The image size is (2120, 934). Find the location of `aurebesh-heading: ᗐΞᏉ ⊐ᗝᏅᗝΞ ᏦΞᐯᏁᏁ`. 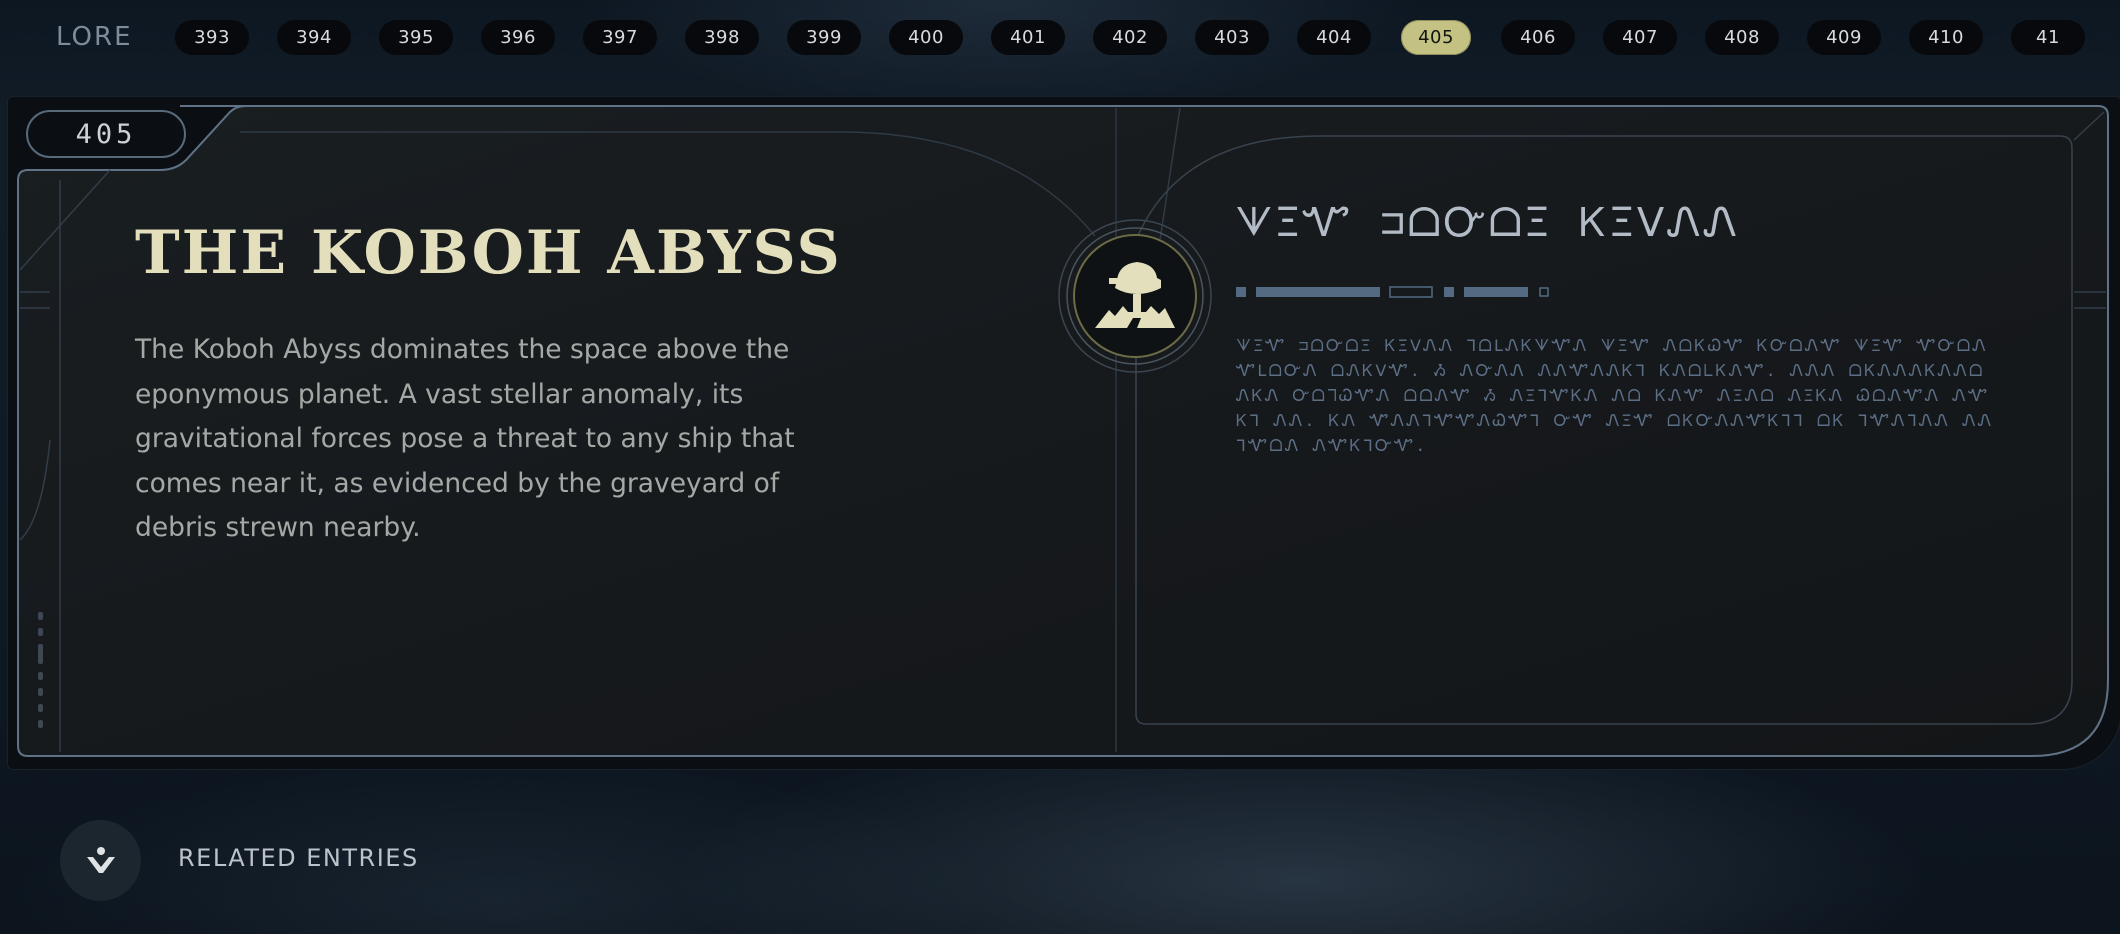

aurebesh-heading: ᗐΞᏉ ⊐ᗝᏅᗝΞ ᏦΞᐯᏁᏁ is located at coordinates (1487, 223).